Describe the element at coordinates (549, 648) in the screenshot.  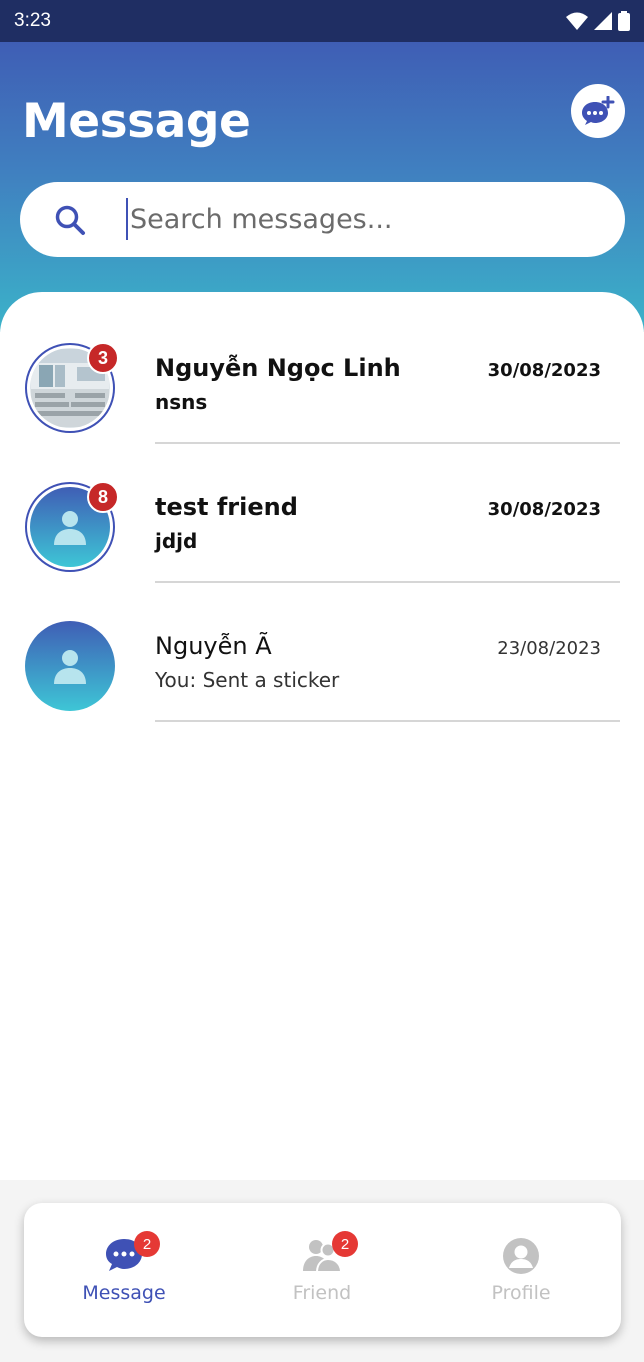
I see `message-date: 23/08/2023` at that location.